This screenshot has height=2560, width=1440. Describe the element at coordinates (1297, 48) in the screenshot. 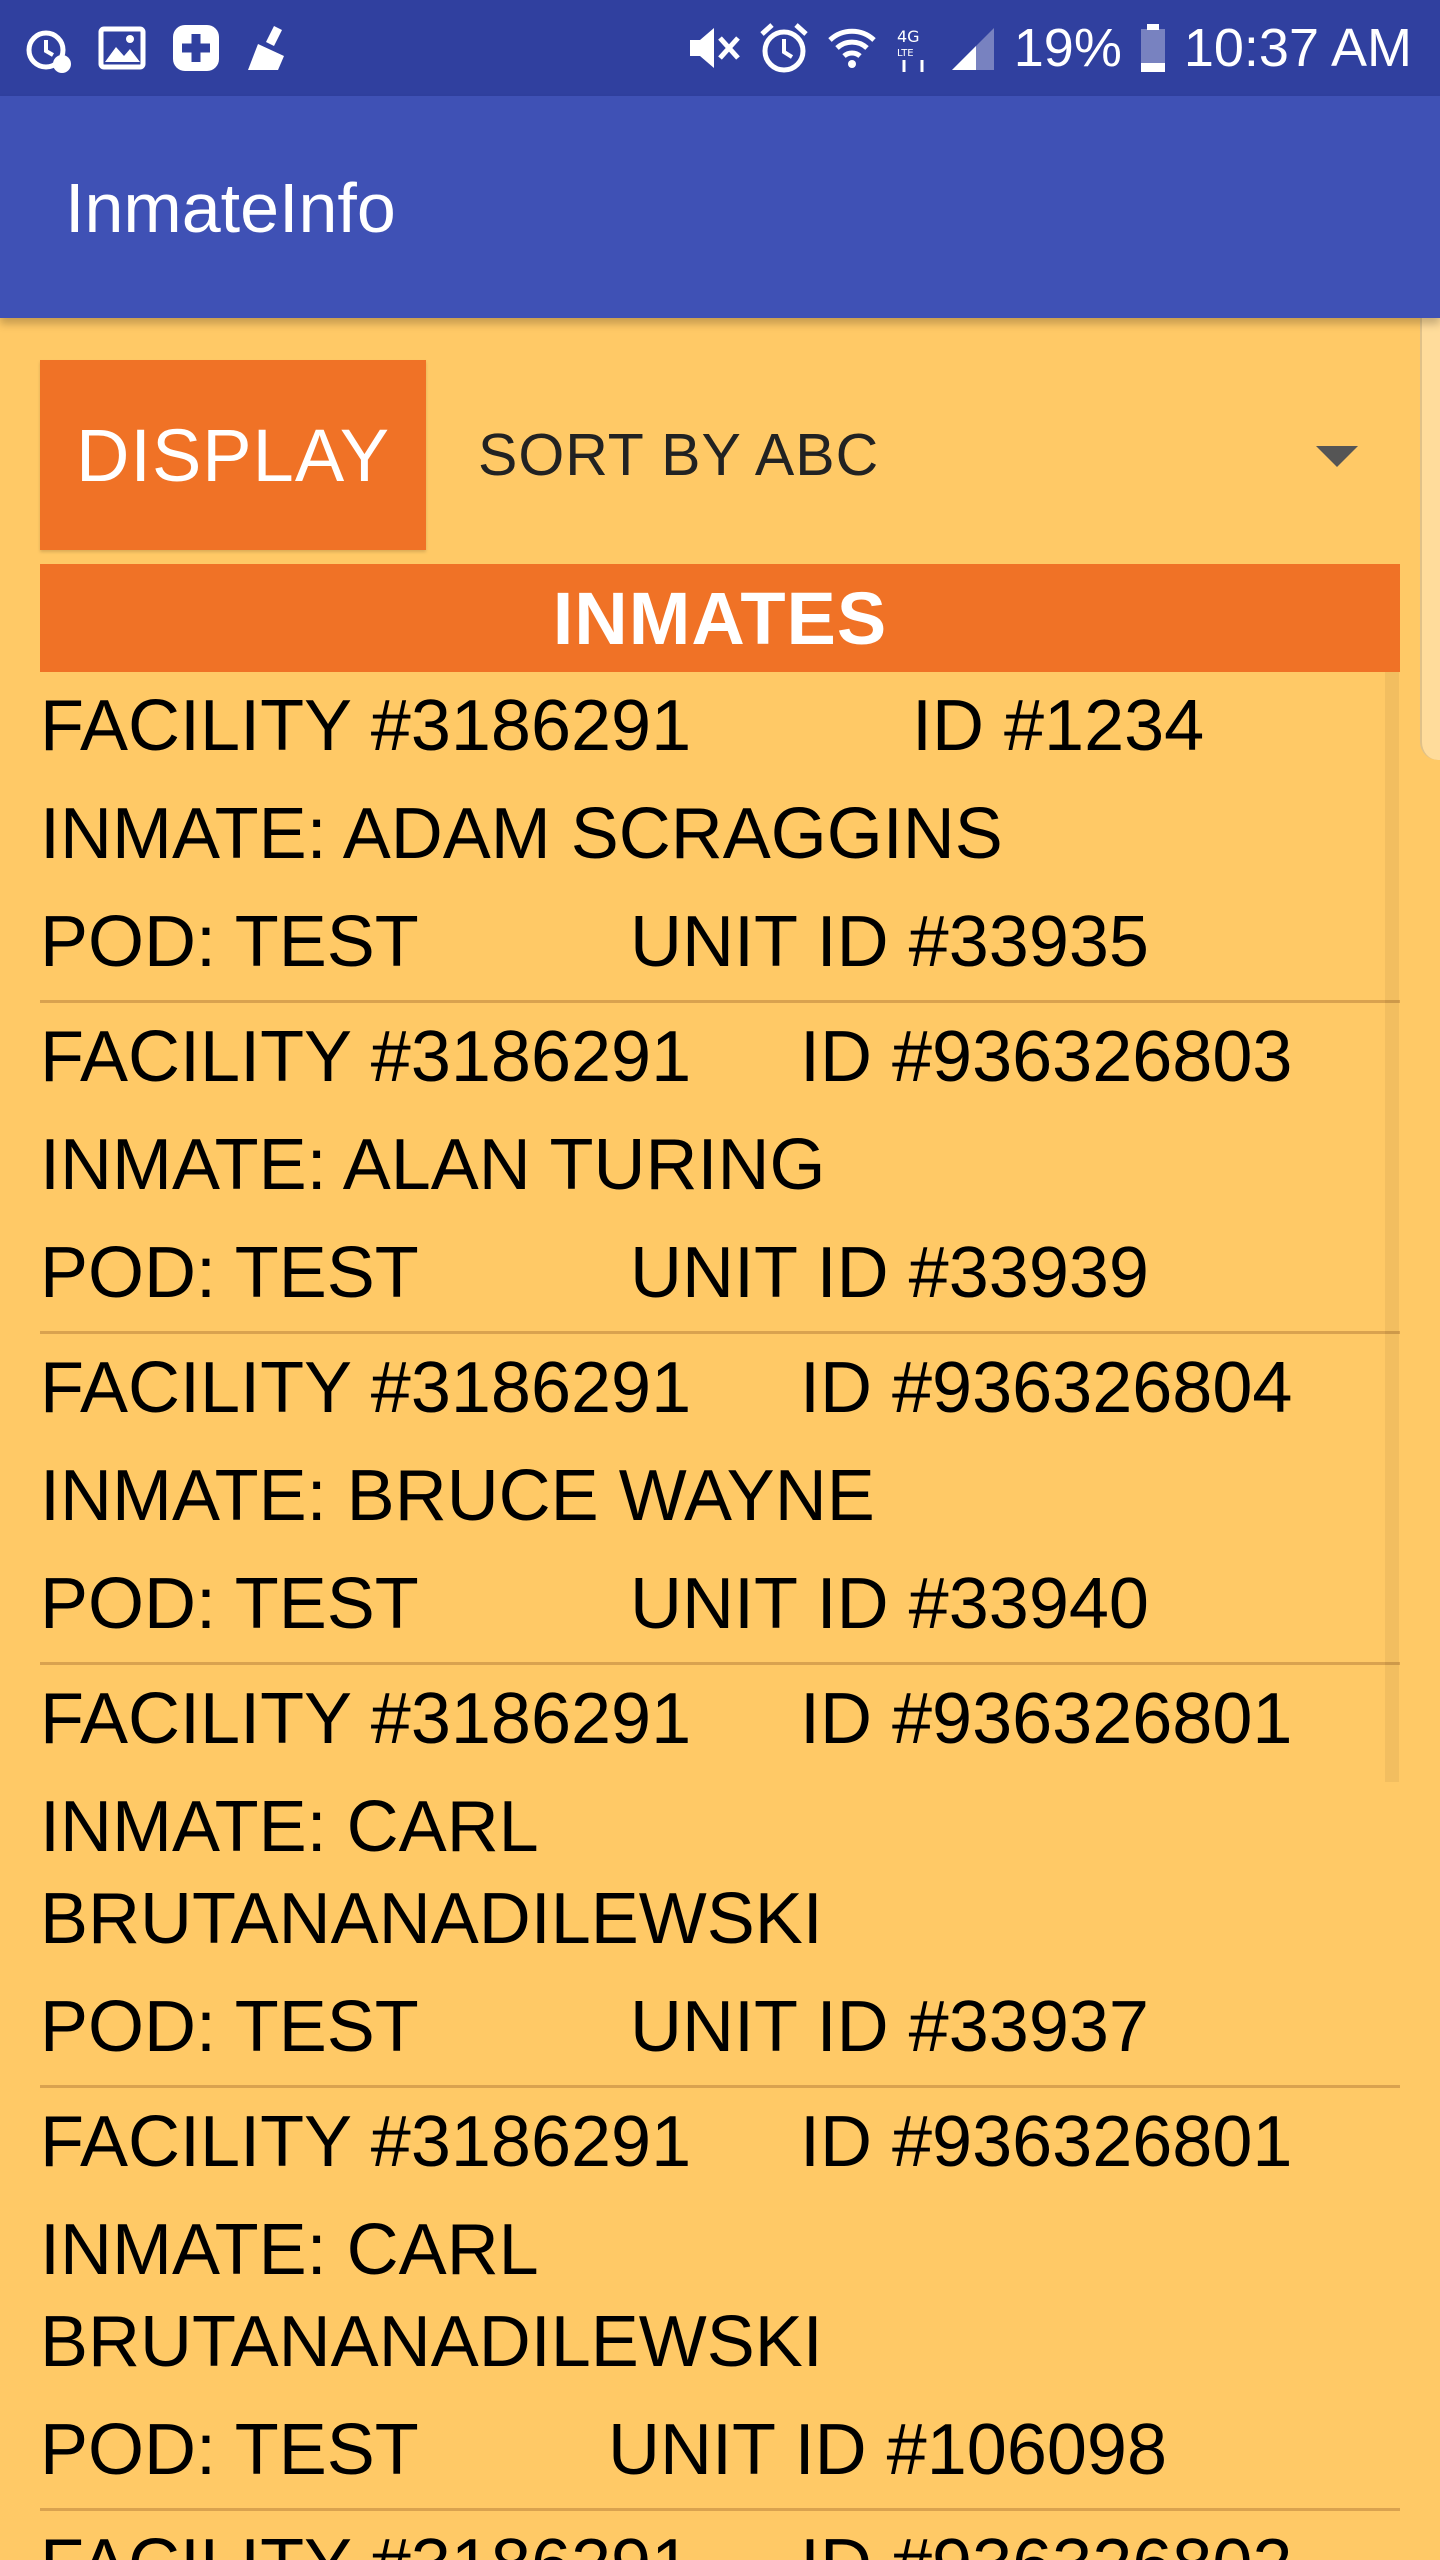

I see `clock-time: 10:37 AM` at that location.